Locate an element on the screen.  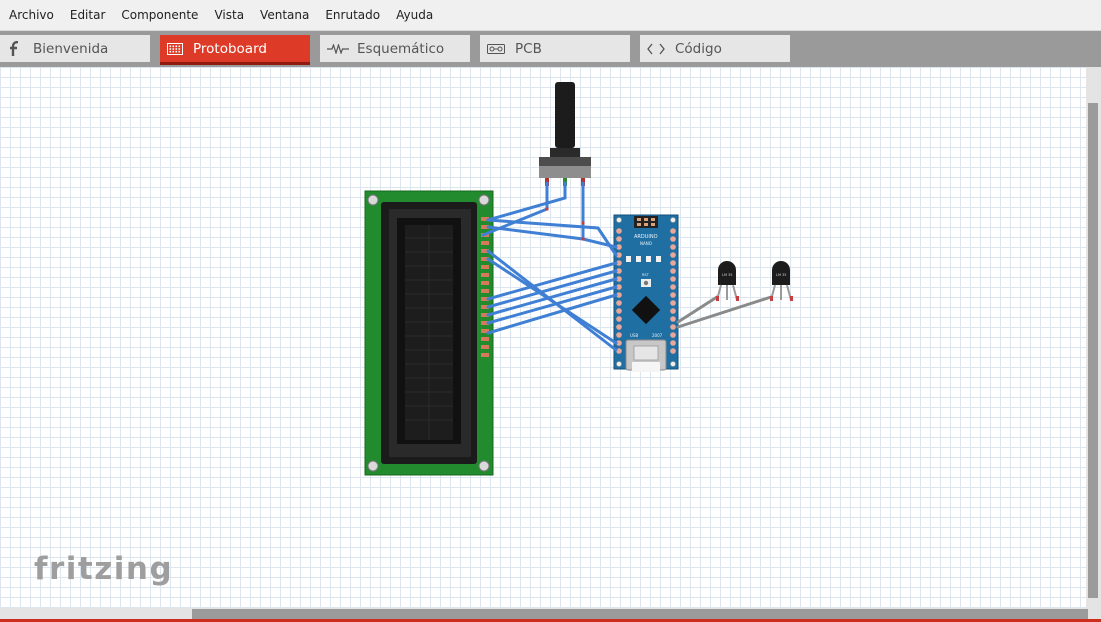
tab-protoboard: Protoboard is located at coordinates (235, 50).